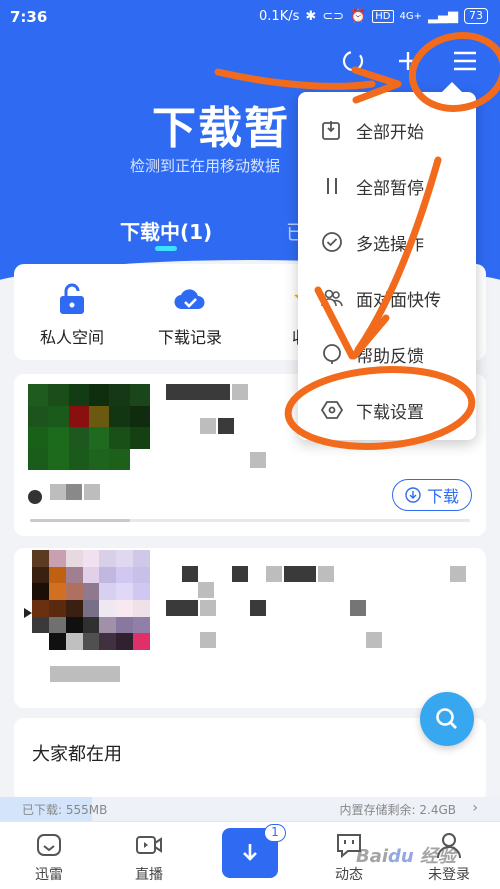 The height and width of the screenshot is (889, 500). I want to click on network-type: 4G+, so click(411, 16).